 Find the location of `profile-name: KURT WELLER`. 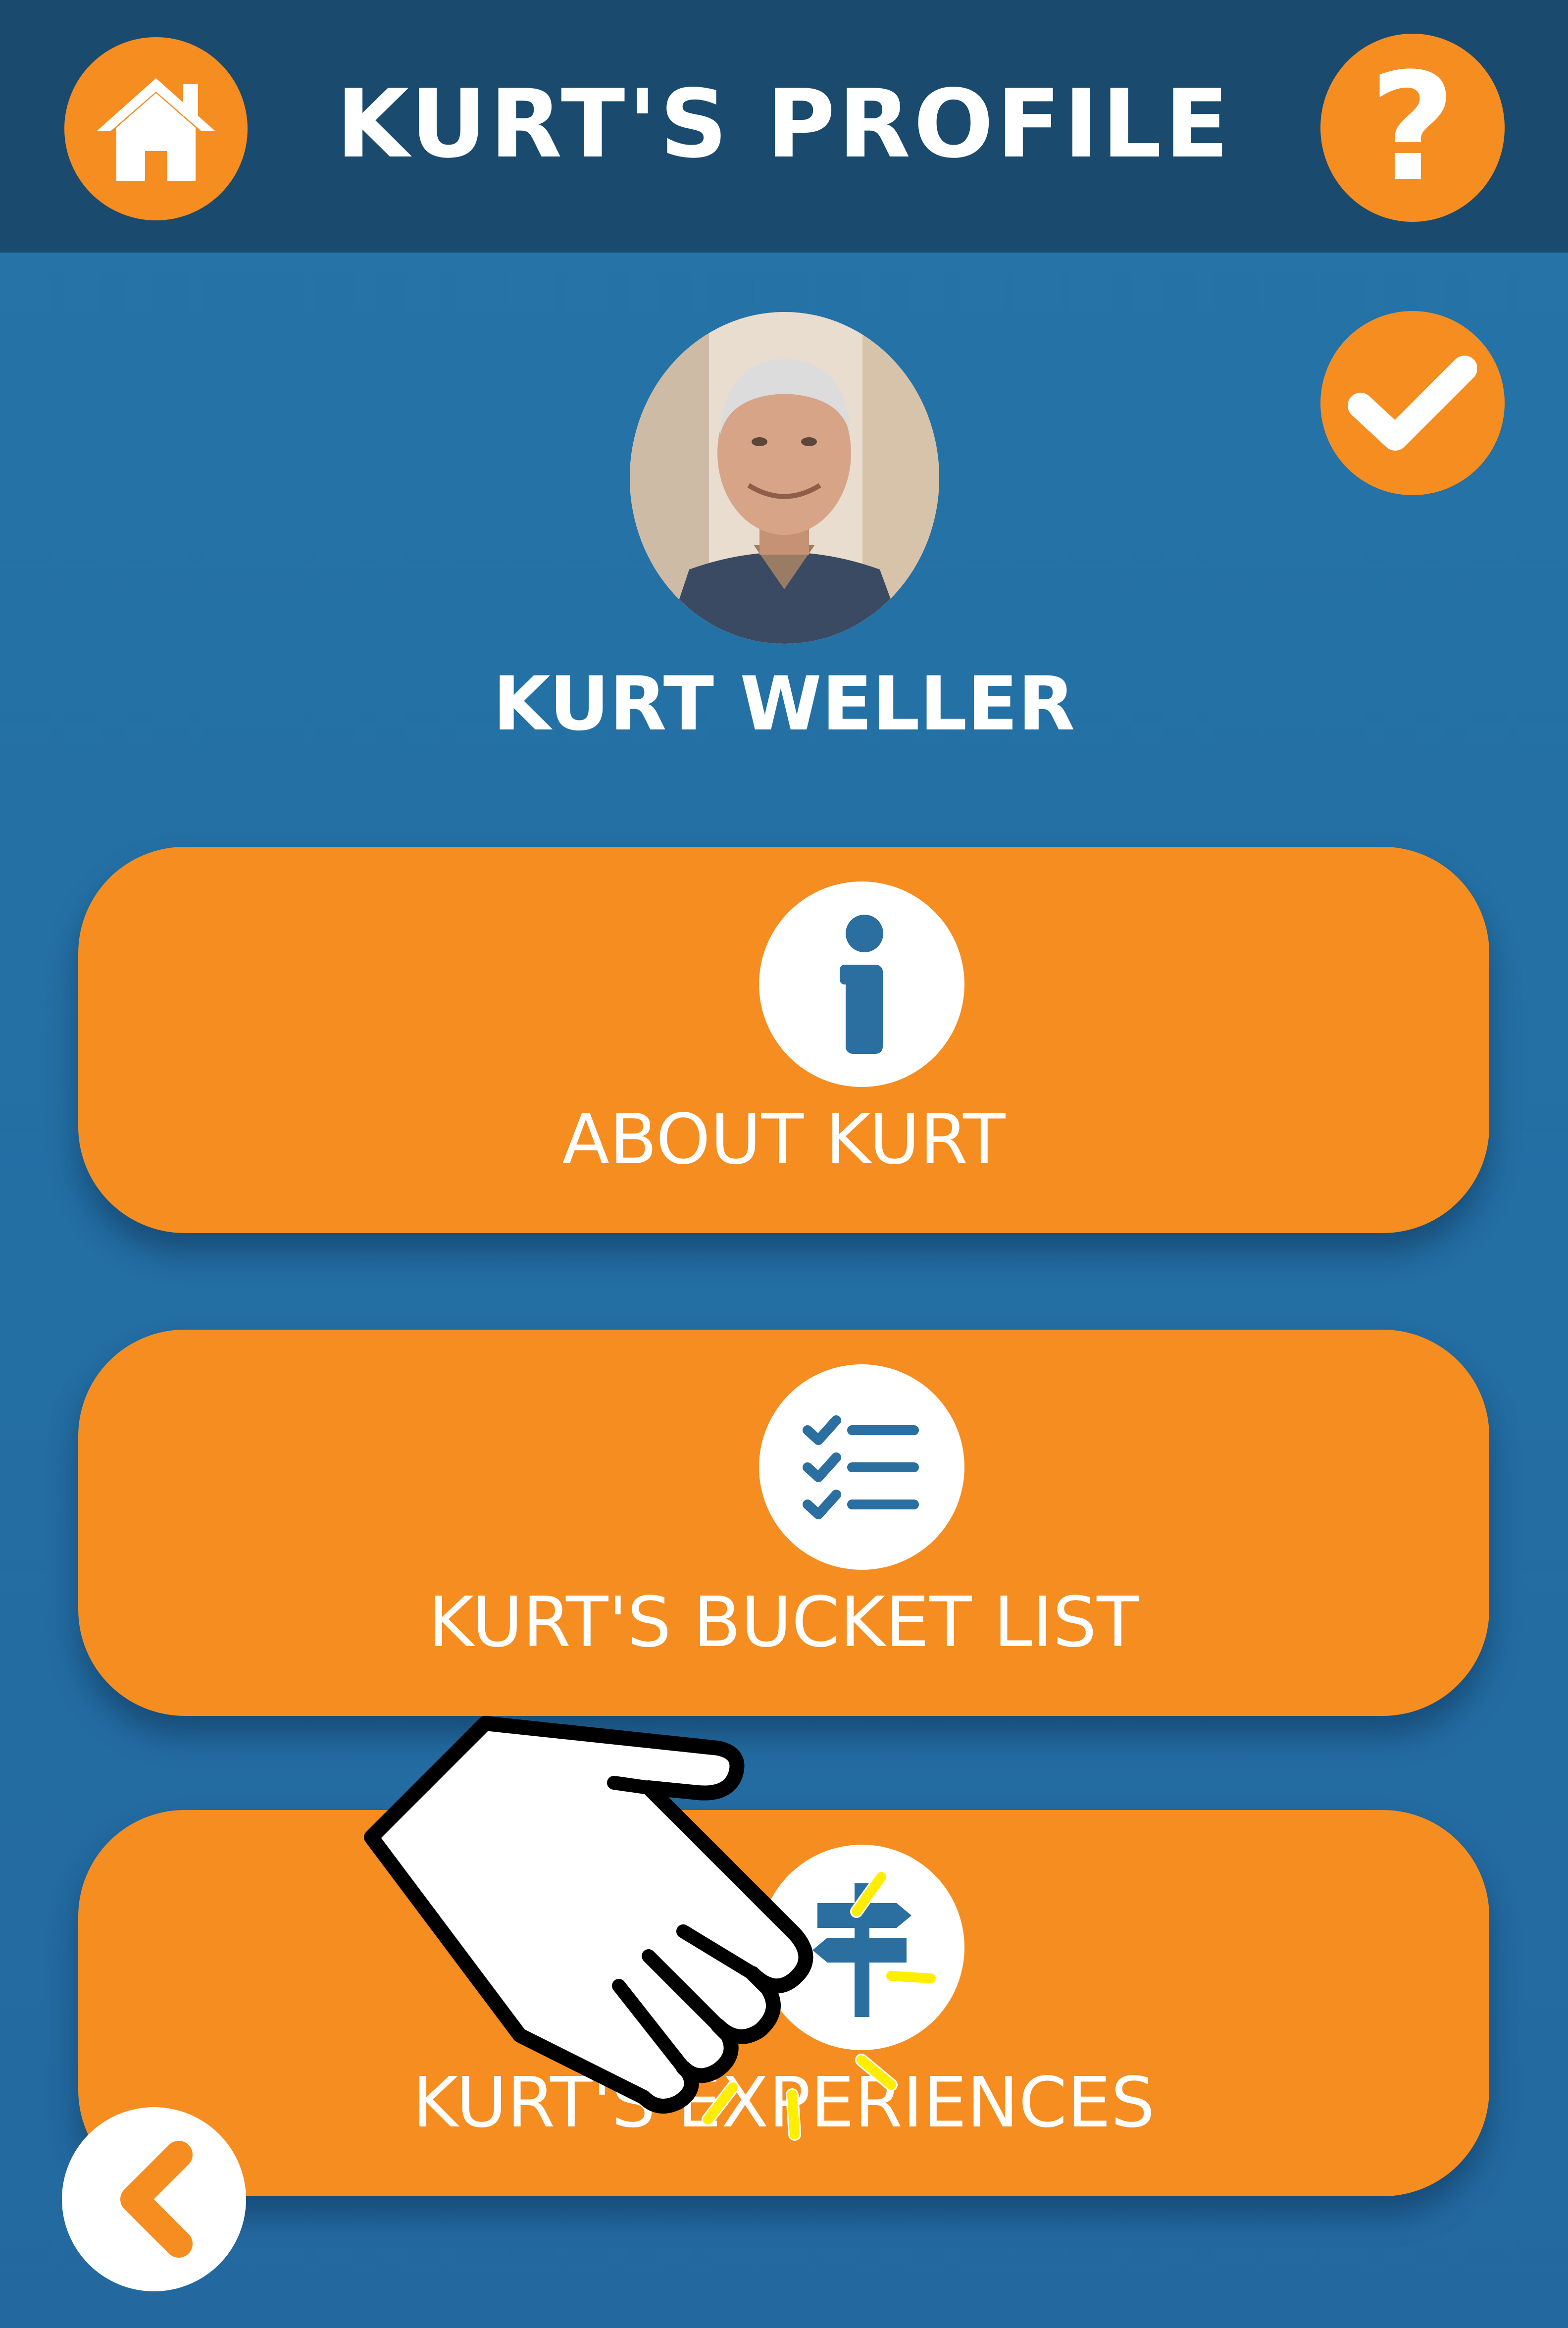

profile-name: KURT WELLER is located at coordinates (784, 704).